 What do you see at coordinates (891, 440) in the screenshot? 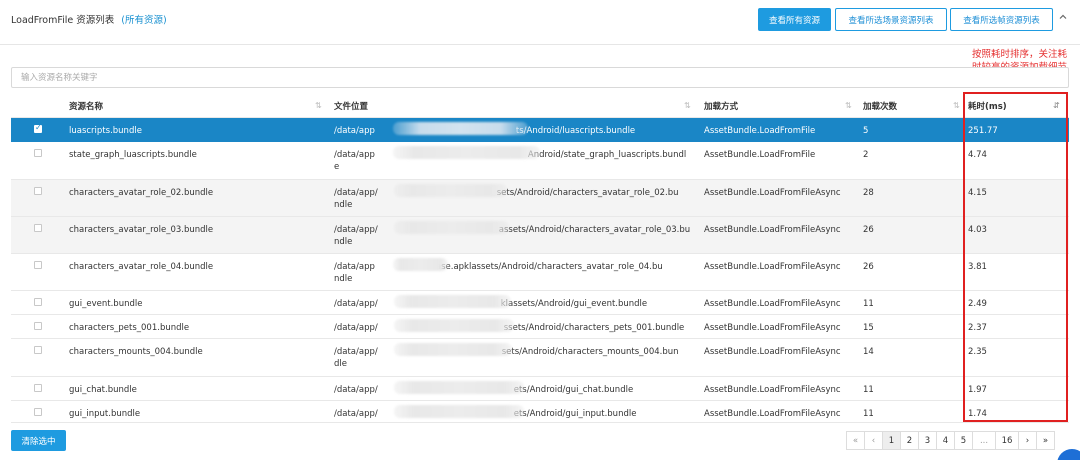
I see `pager-page: 1` at bounding box center [891, 440].